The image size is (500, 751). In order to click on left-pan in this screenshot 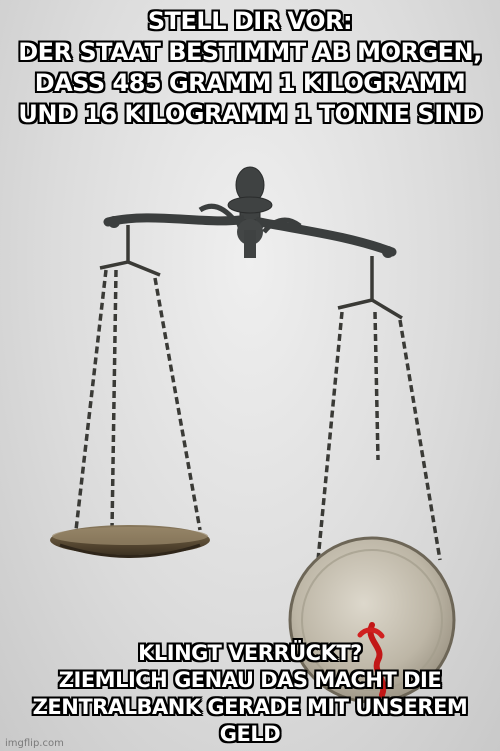, I will do `click(130, 541)`.